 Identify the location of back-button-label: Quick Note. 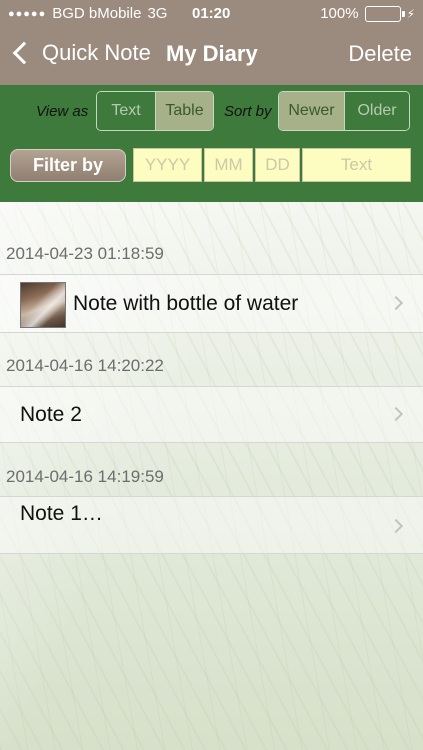
(96, 52).